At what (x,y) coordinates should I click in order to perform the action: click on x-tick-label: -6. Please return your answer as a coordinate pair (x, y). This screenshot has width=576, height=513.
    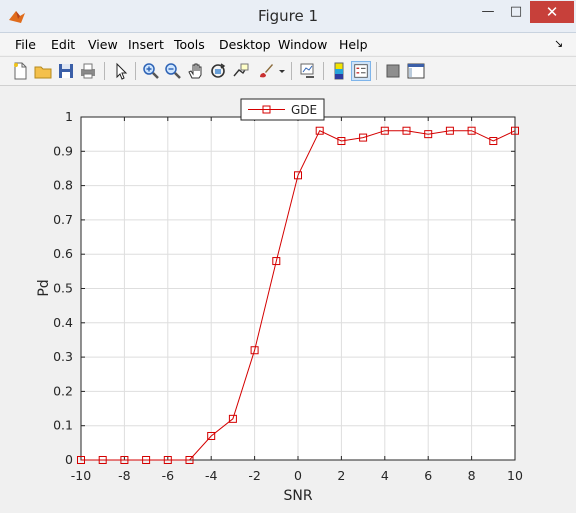
    Looking at the image, I should click on (168, 475).